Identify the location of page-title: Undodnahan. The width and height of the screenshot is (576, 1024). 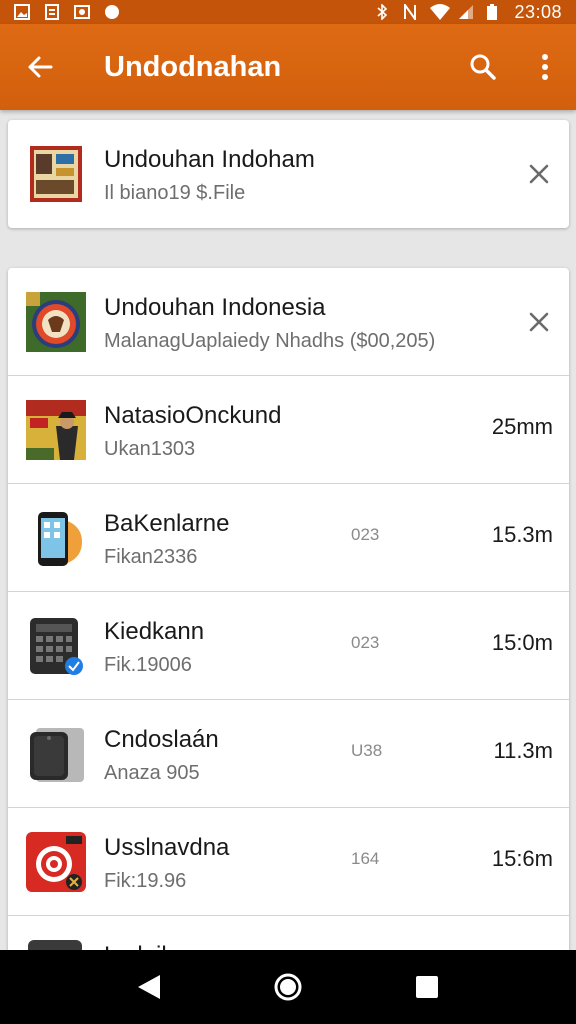
(193, 66).